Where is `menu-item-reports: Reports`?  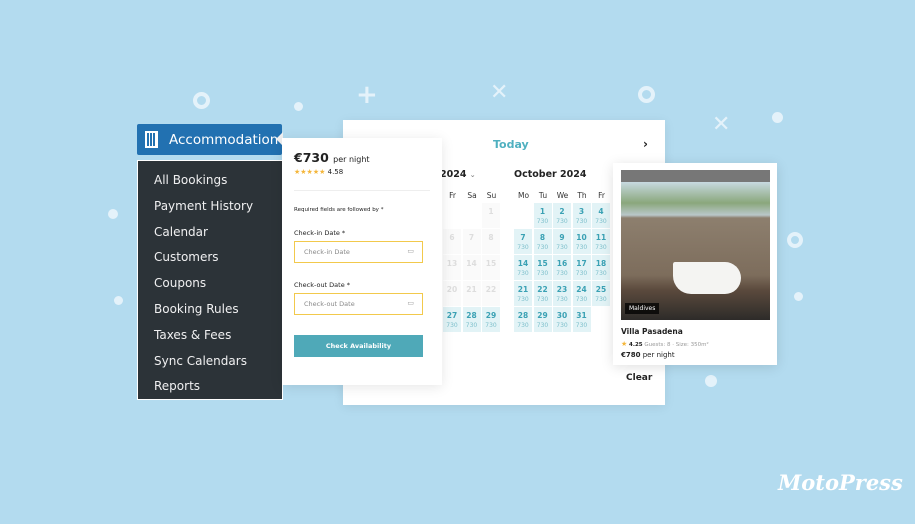 menu-item-reports: Reports is located at coordinates (210, 390).